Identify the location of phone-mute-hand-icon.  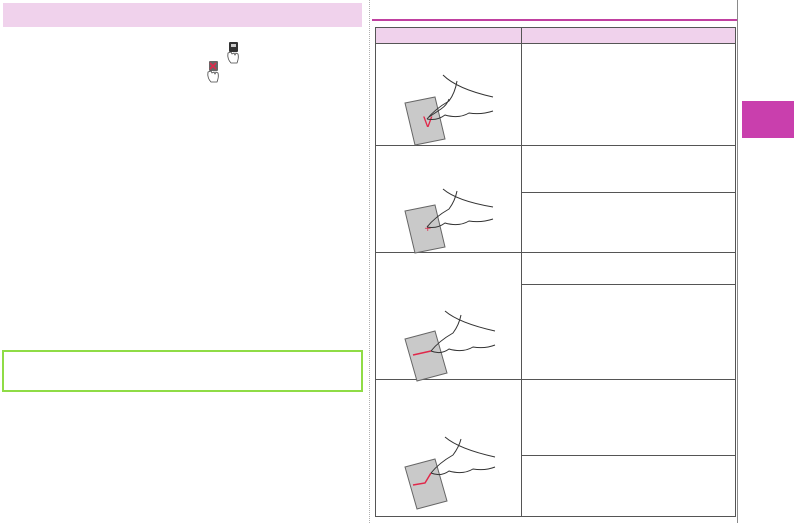
(213, 72).